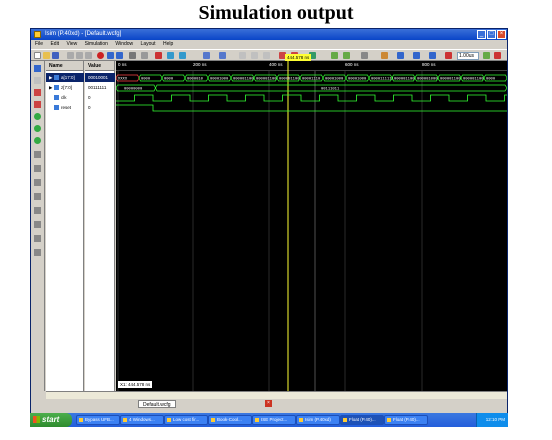 The height and width of the screenshot is (440, 552). Describe the element at coordinates (100, 77) in the screenshot. I see `signal-value: 00010001` at that location.